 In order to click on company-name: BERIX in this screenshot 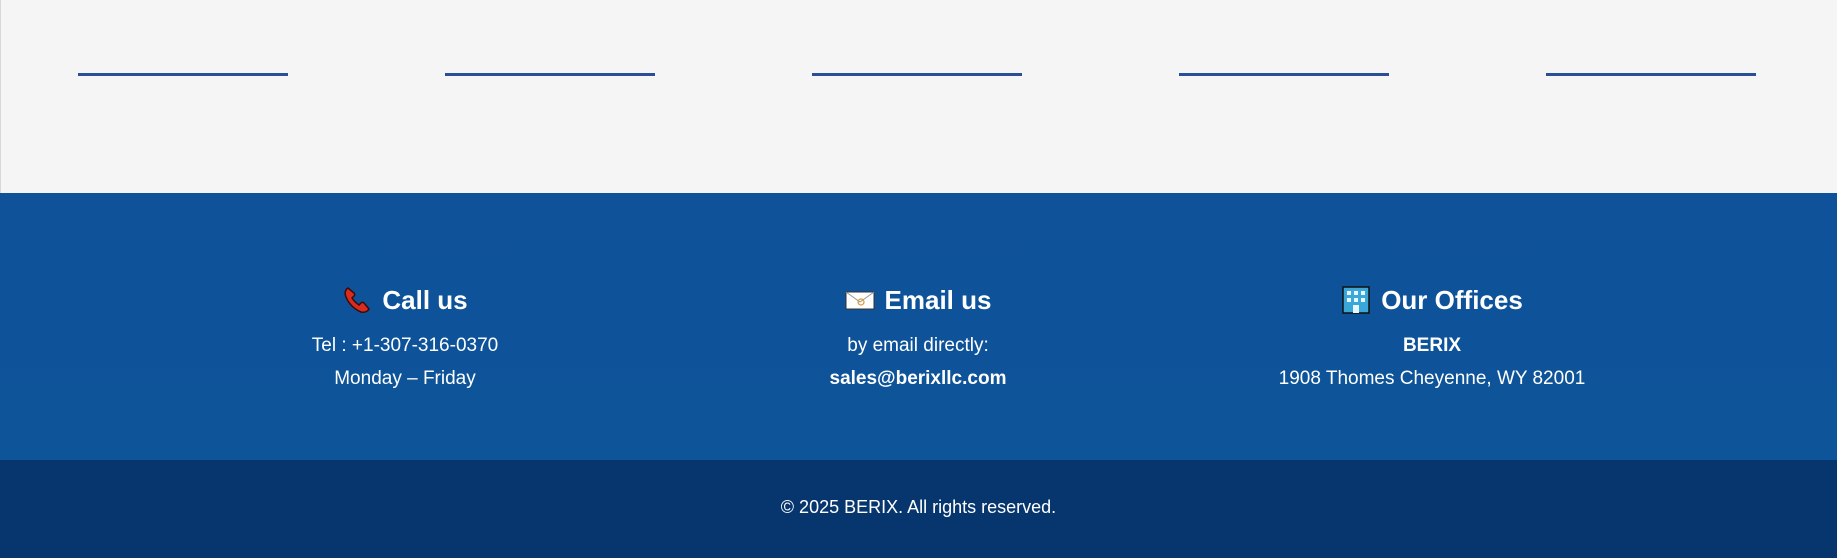, I will do `click(1432, 345)`.